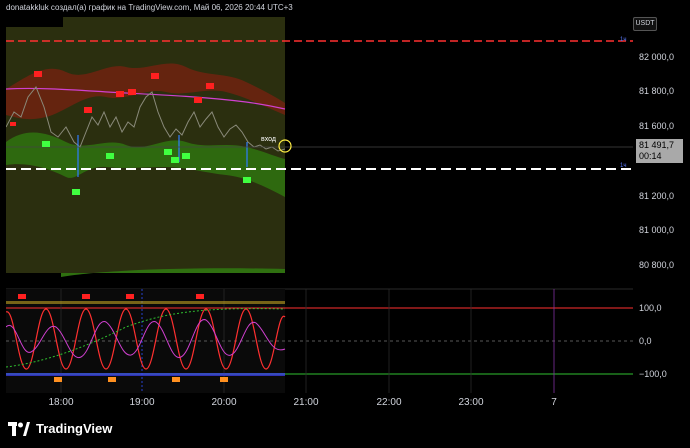 The width and height of the screenshot is (690, 448). Describe the element at coordinates (657, 145) in the screenshot. I see `last-price-value: 81 491,7` at that location.